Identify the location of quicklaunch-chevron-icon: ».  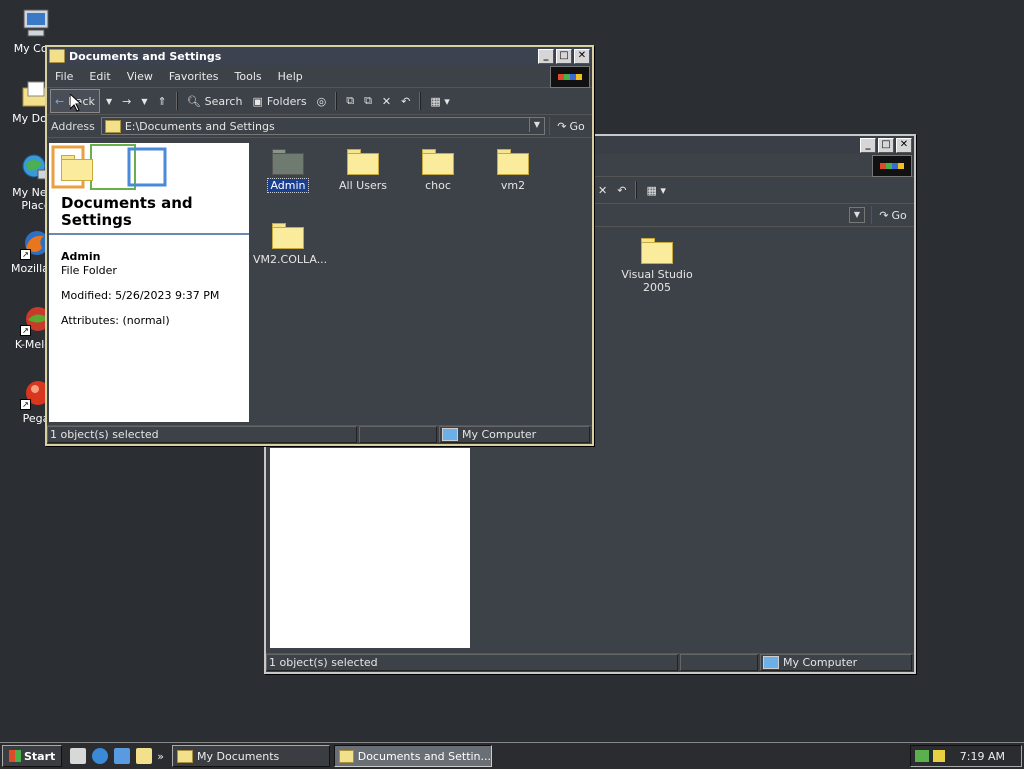
(160, 756).